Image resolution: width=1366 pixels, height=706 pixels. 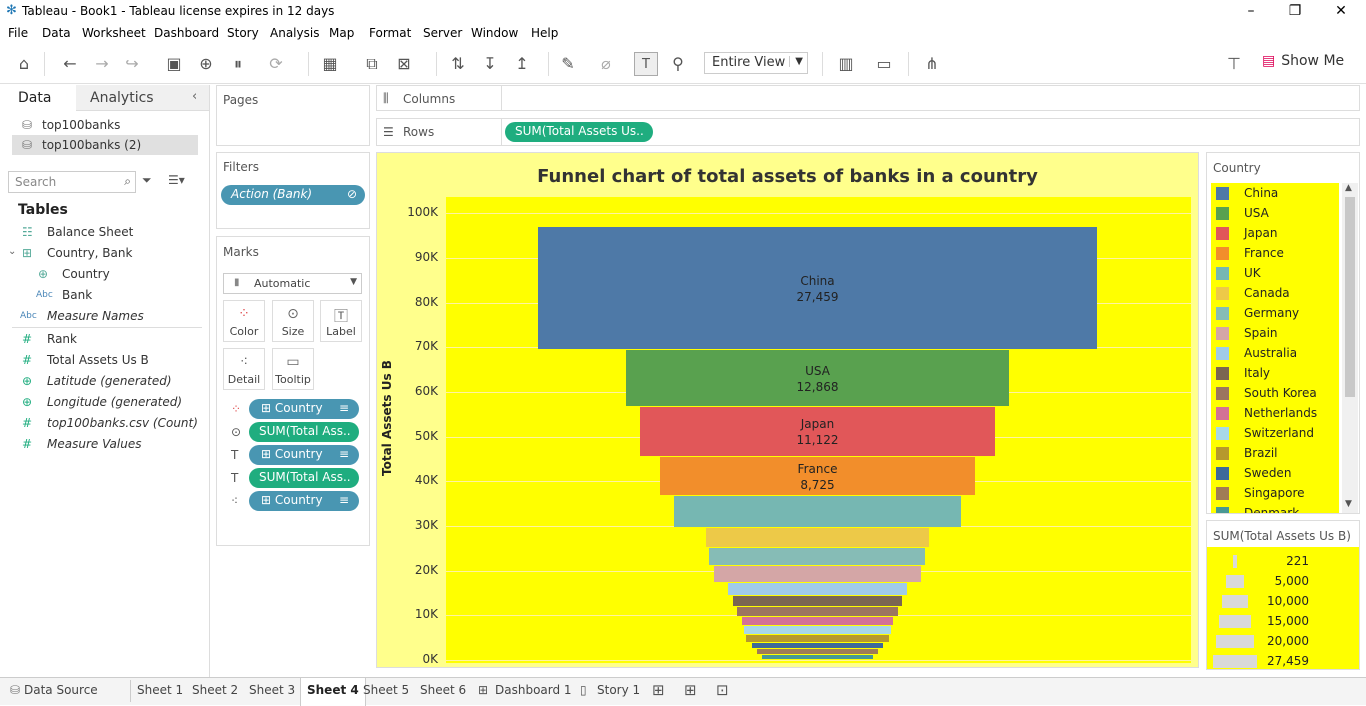 I want to click on detail-button: ⁖ Detail, so click(x=244, y=369).